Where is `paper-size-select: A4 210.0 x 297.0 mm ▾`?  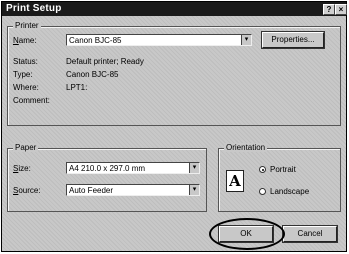
paper-size-select: A4 210.0 x 297.0 mm ▾ is located at coordinates (133, 168).